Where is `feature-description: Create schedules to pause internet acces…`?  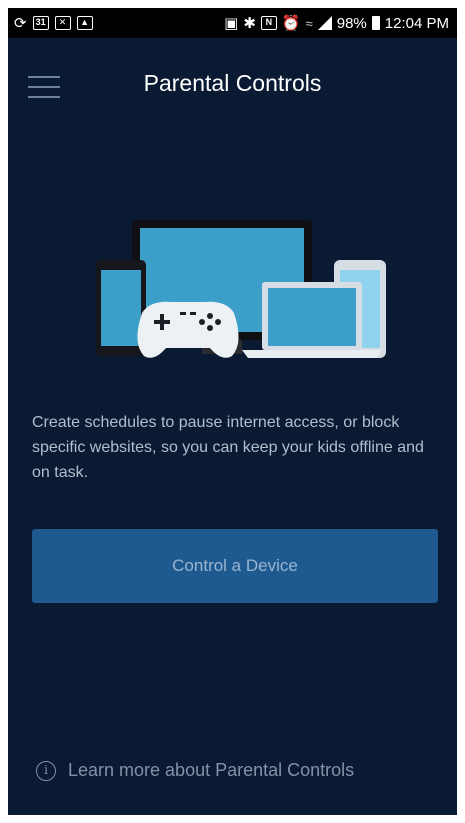
feature-description: Create schedules to pause internet acces… is located at coordinates (228, 447).